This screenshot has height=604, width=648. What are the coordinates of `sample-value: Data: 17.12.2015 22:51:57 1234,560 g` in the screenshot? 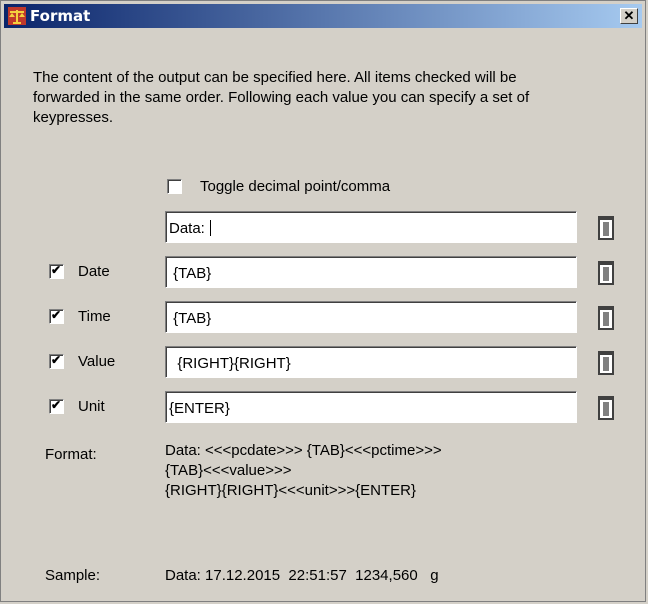 It's located at (302, 575).